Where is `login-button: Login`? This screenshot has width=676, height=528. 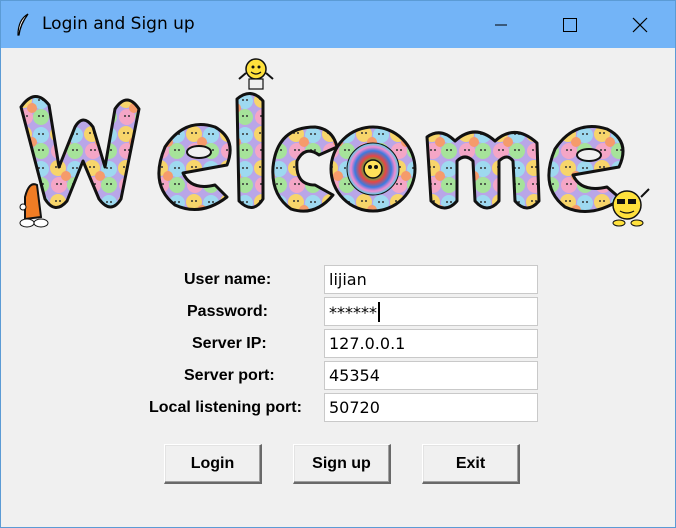 login-button: Login is located at coordinates (213, 464).